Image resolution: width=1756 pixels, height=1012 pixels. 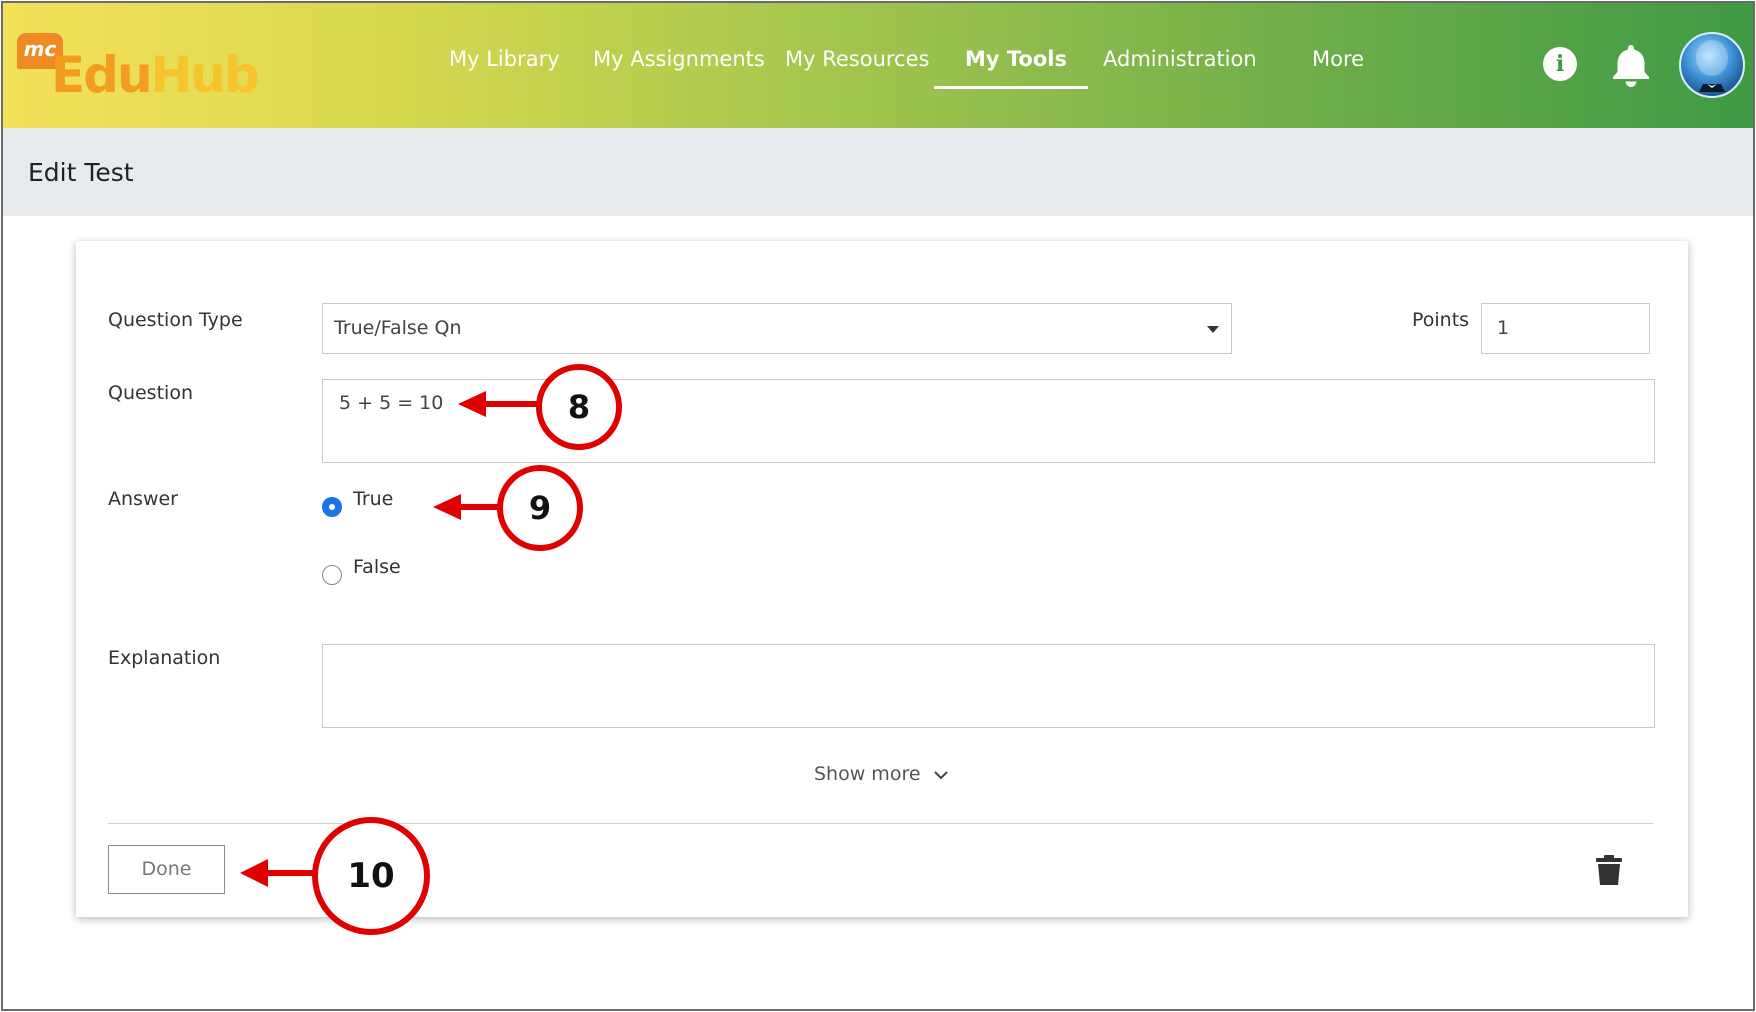 What do you see at coordinates (391, 403) in the screenshot?
I see `question-value: 5 + 5 = 10` at bounding box center [391, 403].